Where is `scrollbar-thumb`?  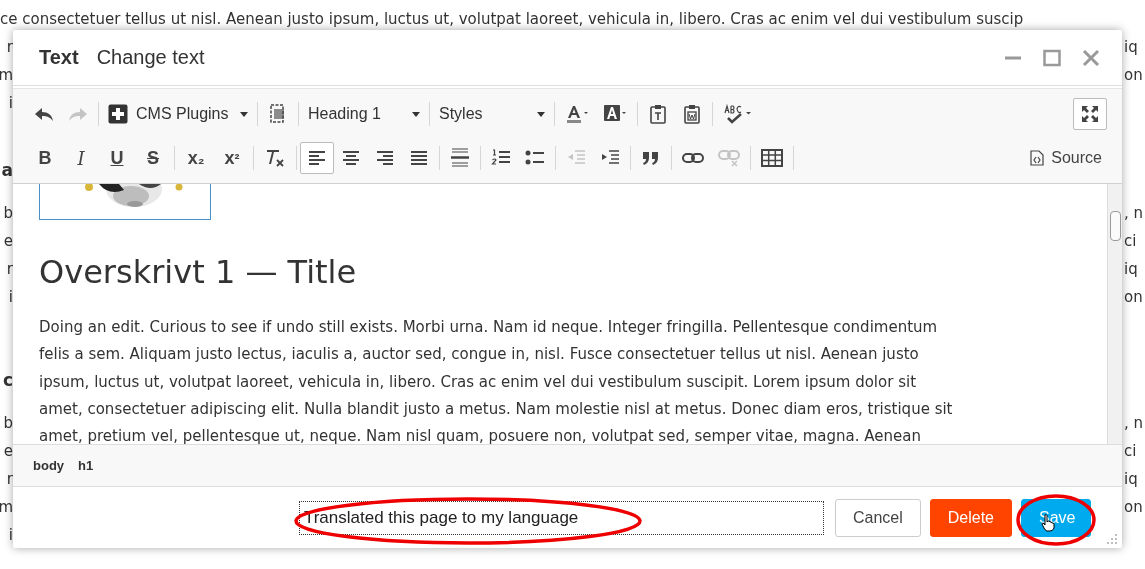
scrollbar-thumb is located at coordinates (1115, 226).